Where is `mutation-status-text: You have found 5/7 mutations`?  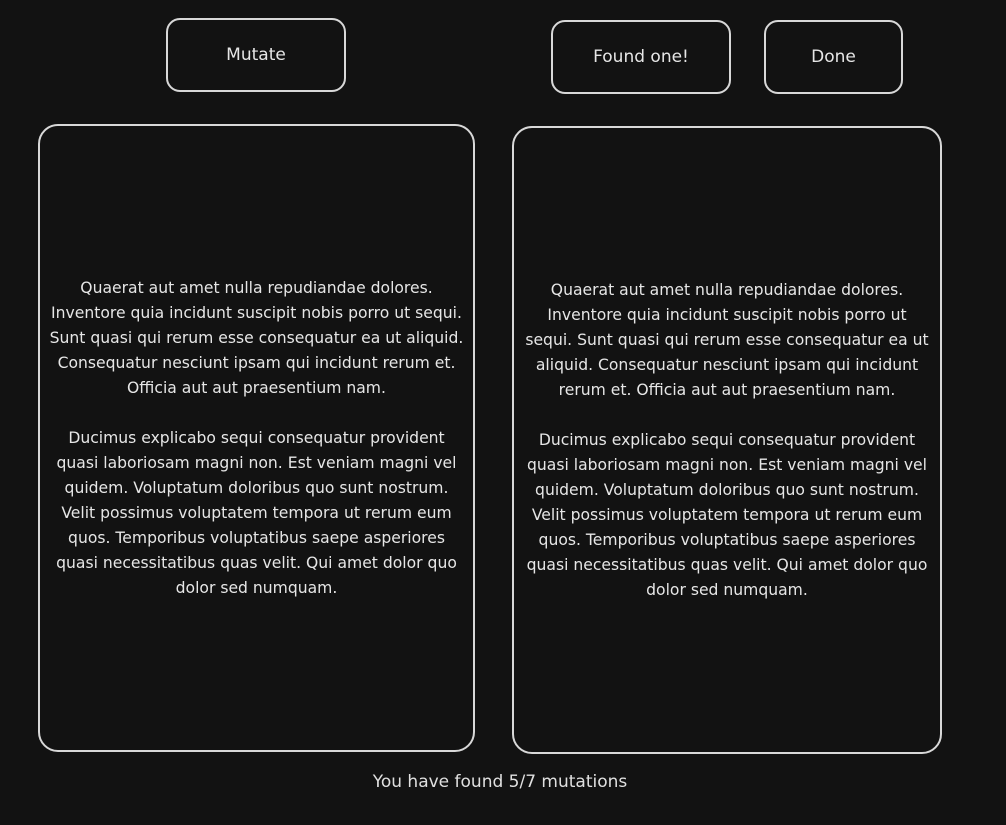 mutation-status-text: You have found 5/7 mutations is located at coordinates (500, 782).